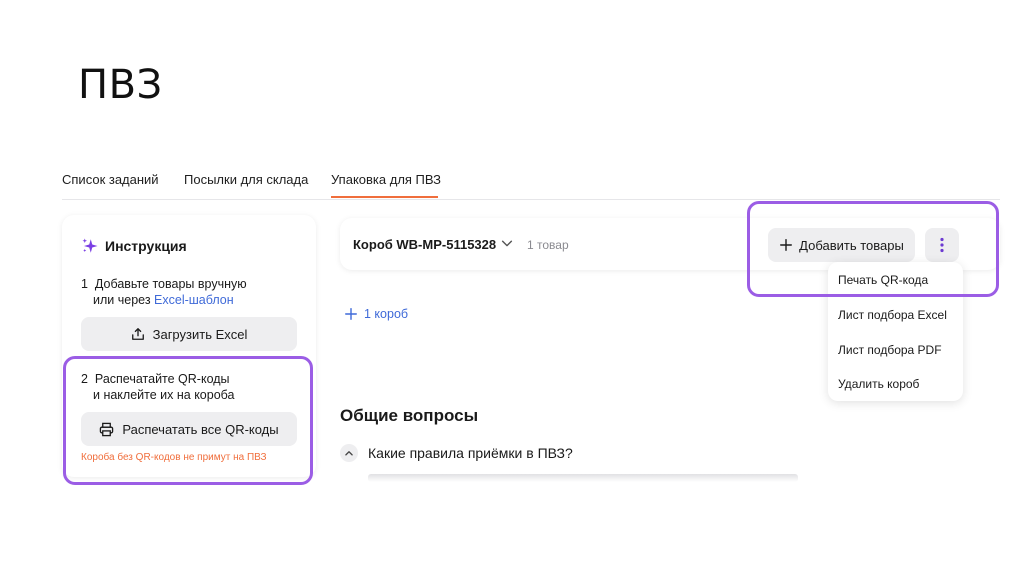  I want to click on kebab-menu-icon, so click(942, 245).